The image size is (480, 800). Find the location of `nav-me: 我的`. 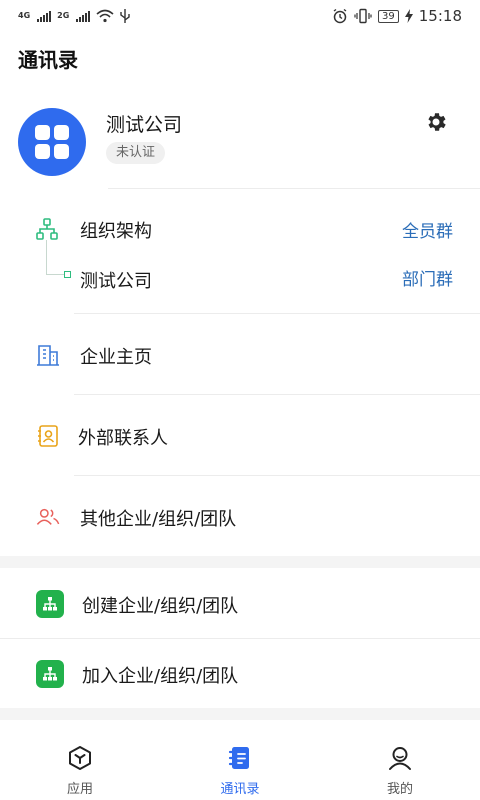

nav-me: 我的 is located at coordinates (400, 760).